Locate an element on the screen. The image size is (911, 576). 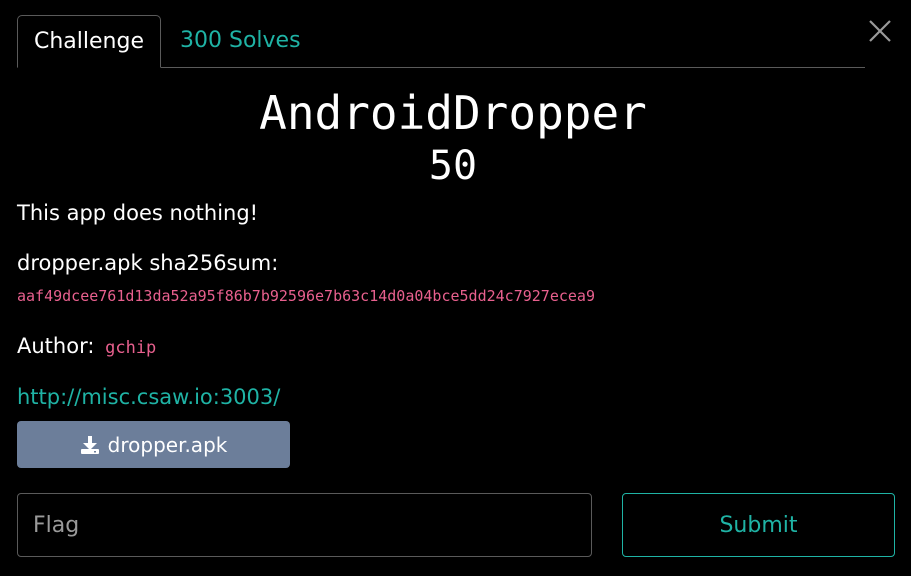
challenge-points: 50 is located at coordinates (453, 166).